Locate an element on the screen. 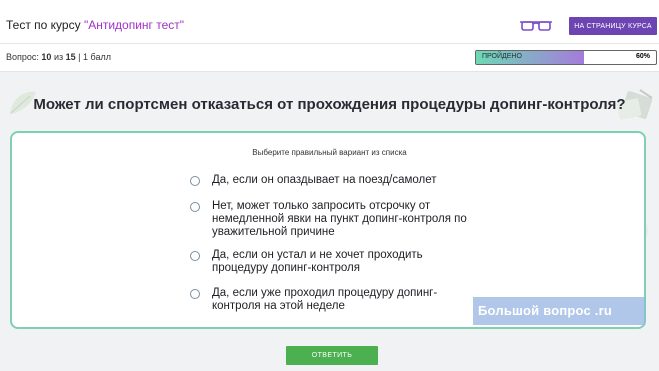  watermark: Большой вопрос .ru is located at coordinates (559, 311).